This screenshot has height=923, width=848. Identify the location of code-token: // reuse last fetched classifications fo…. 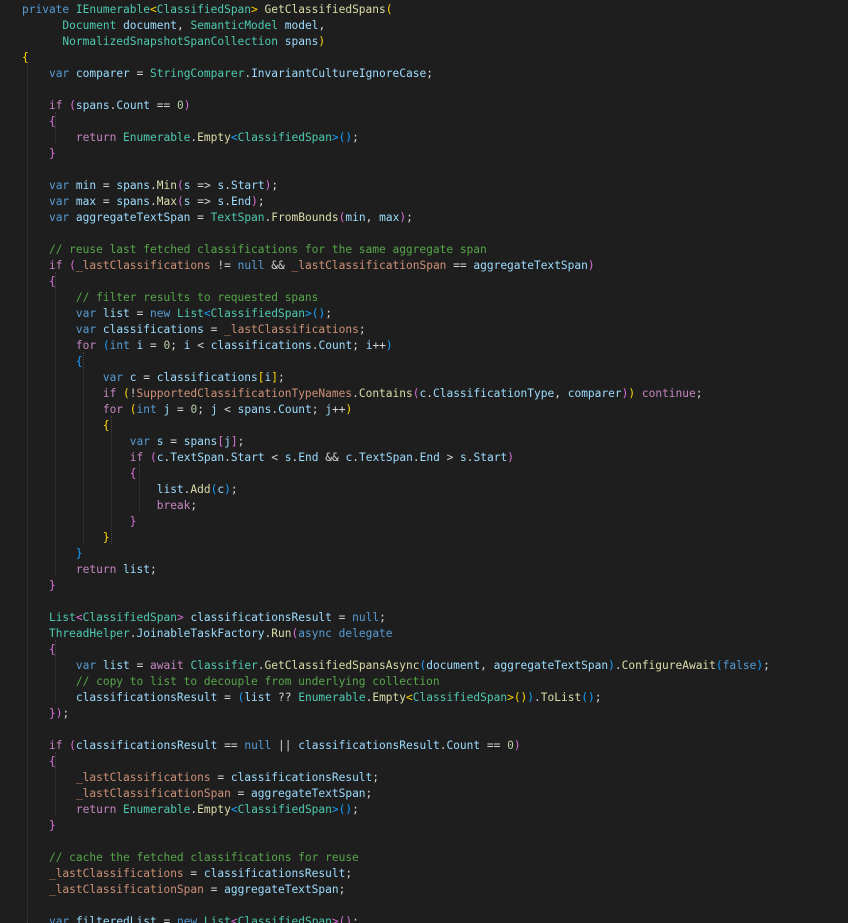
(267, 249).